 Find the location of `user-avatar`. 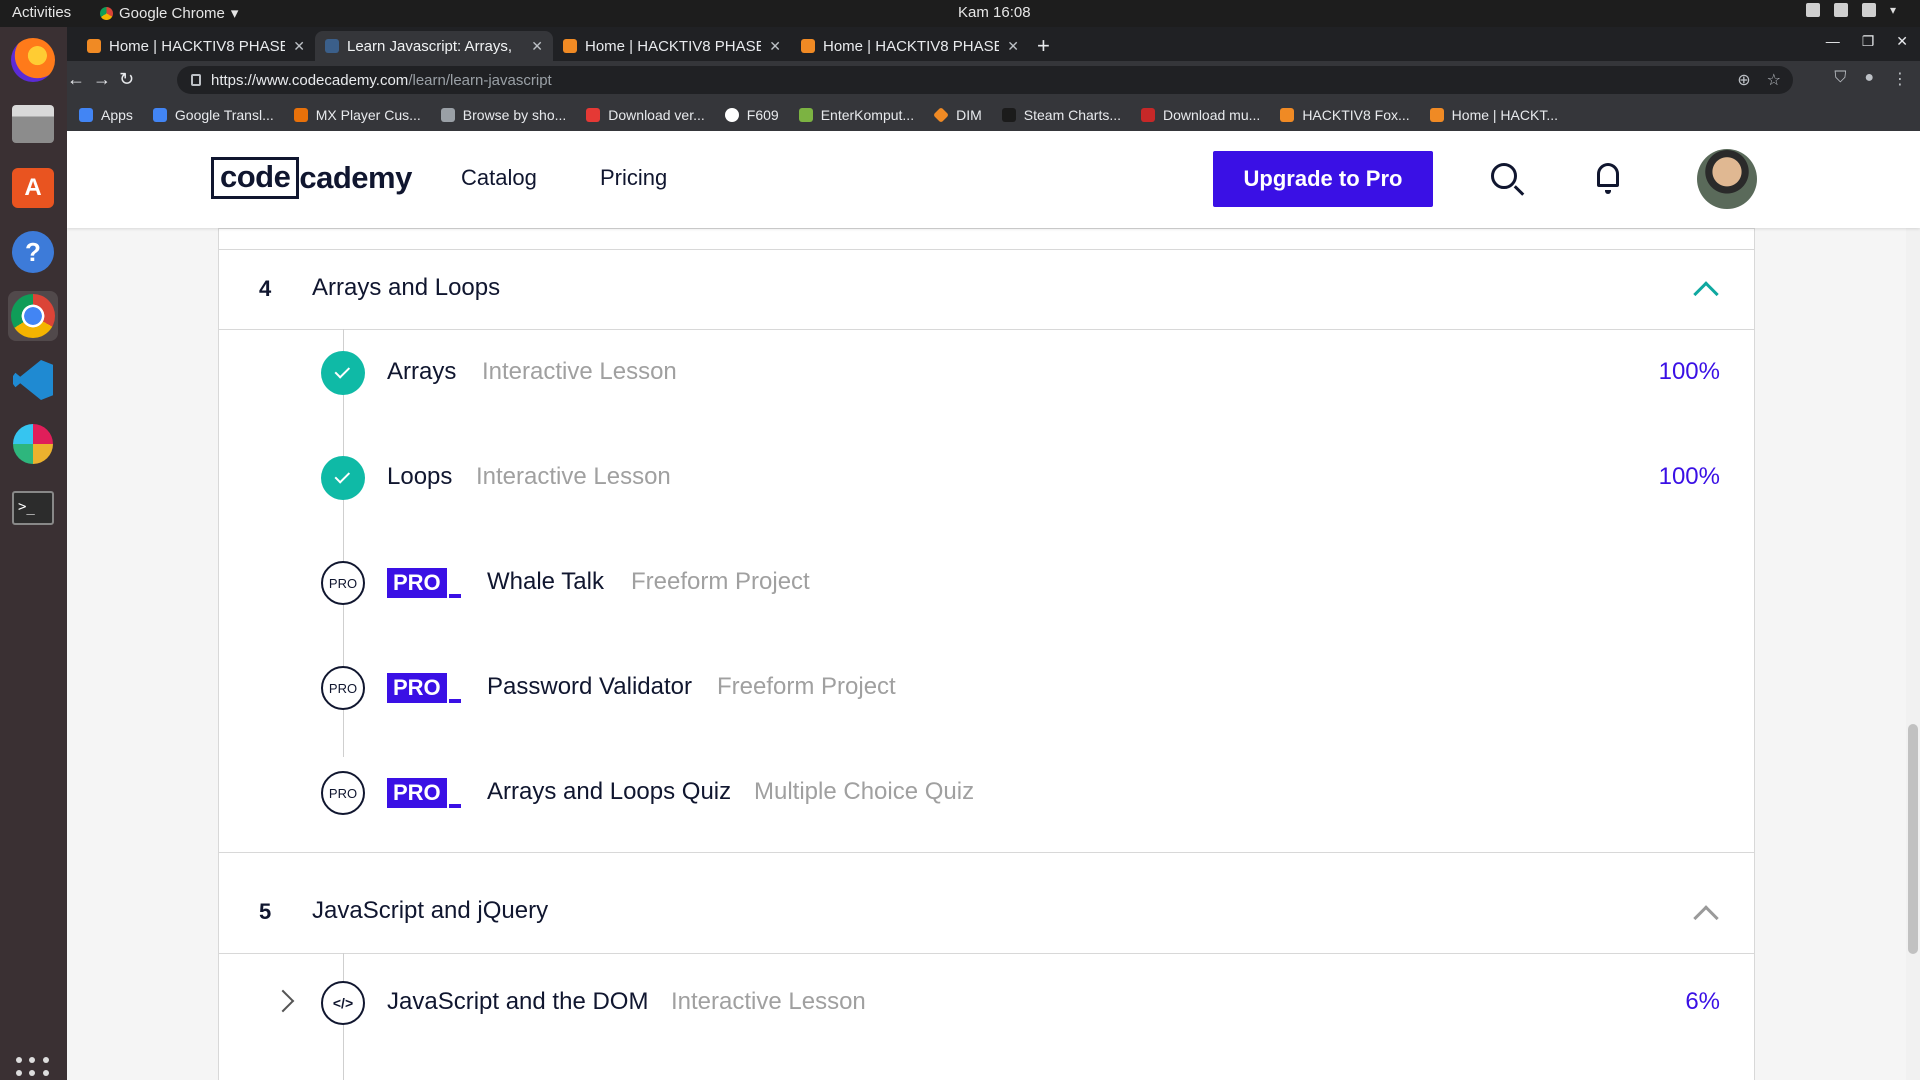

user-avatar is located at coordinates (1727, 179).